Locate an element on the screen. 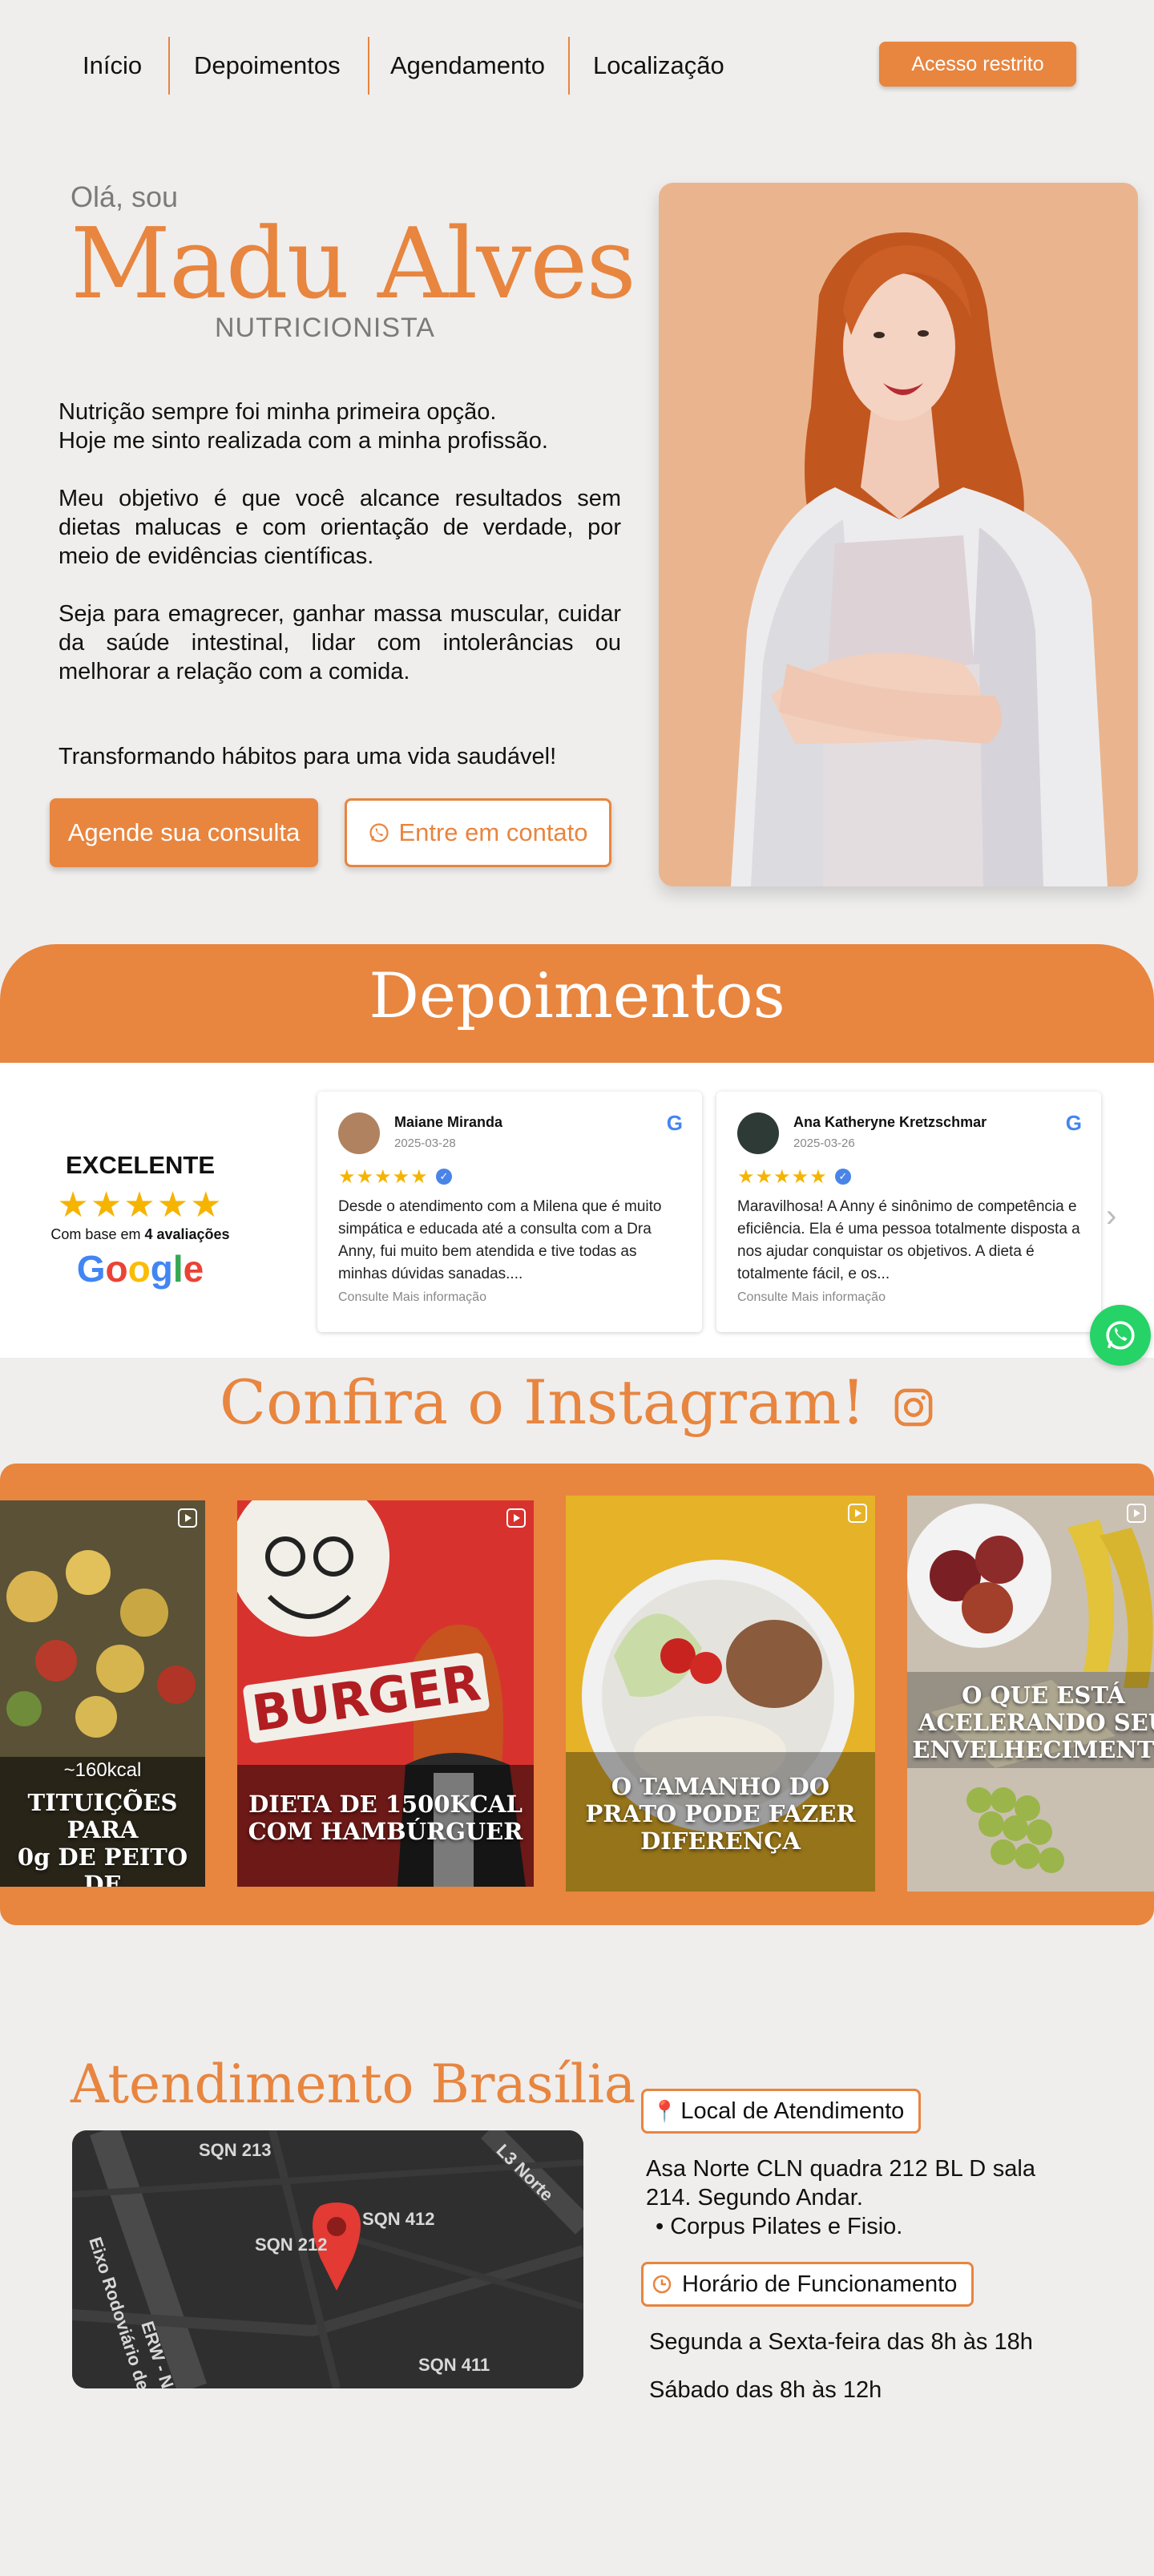  map-label: SQN 212 is located at coordinates (291, 2245).